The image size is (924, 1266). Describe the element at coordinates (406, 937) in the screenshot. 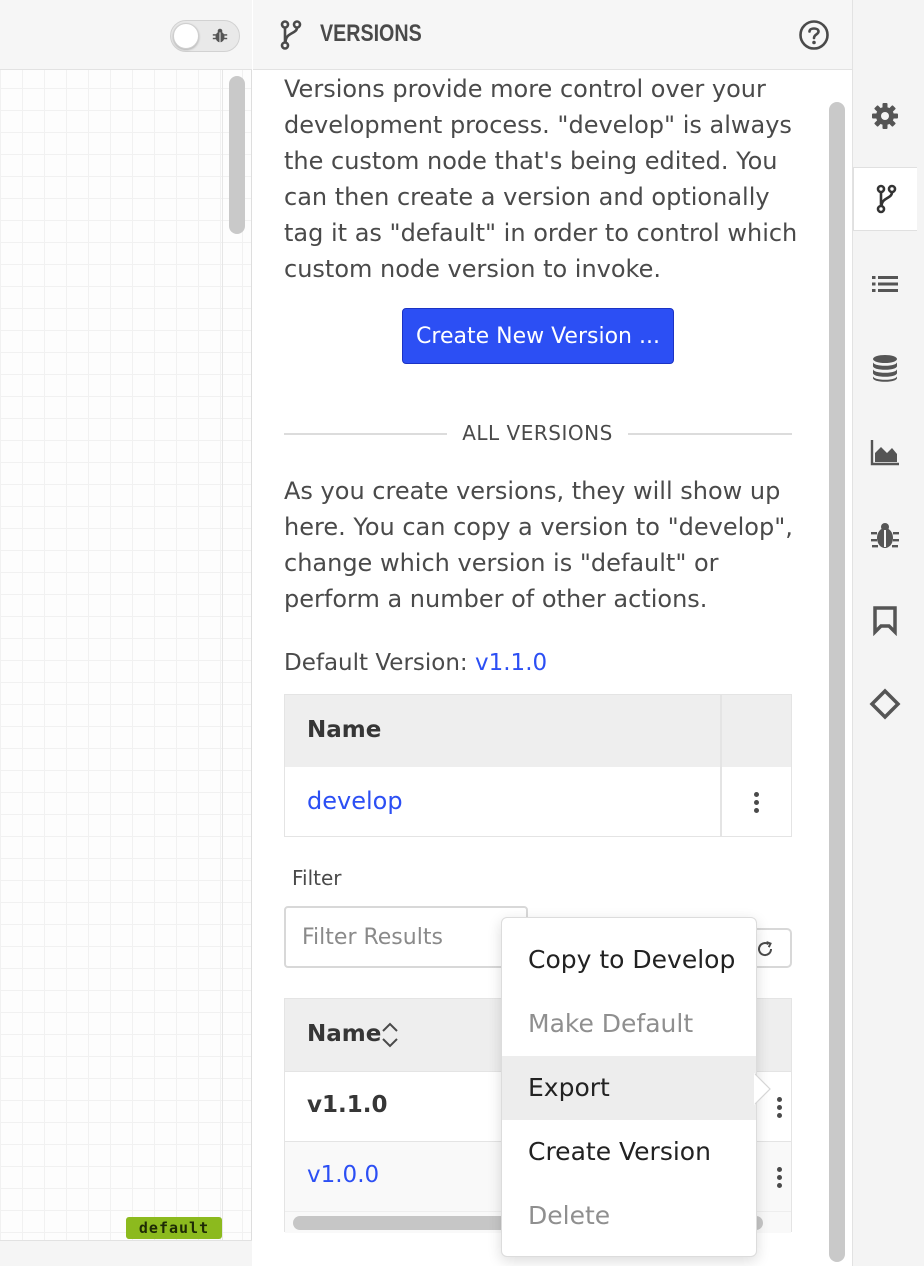

I see `filter-input` at that location.